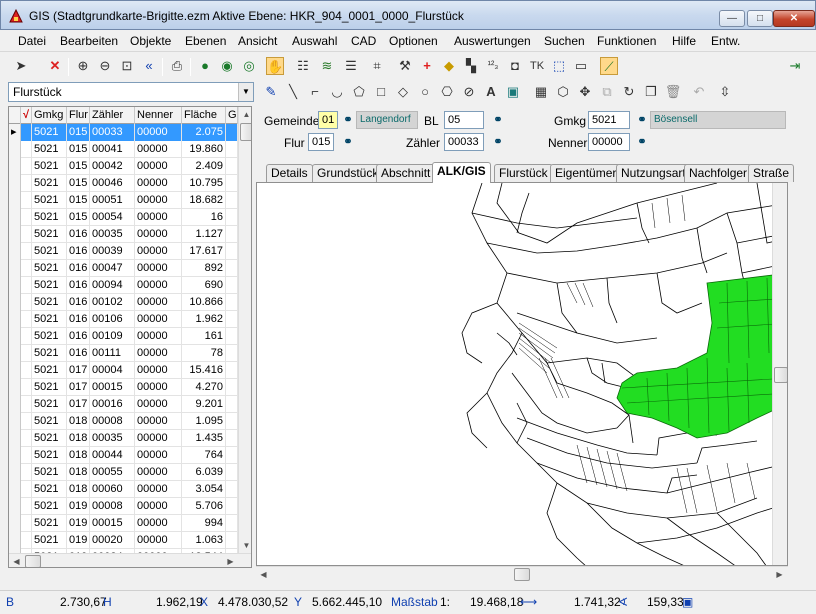 The image size is (816, 614). What do you see at coordinates (130, 455) in the screenshot?
I see `table-row: 5021 018 00044 00000 764` at bounding box center [130, 455].